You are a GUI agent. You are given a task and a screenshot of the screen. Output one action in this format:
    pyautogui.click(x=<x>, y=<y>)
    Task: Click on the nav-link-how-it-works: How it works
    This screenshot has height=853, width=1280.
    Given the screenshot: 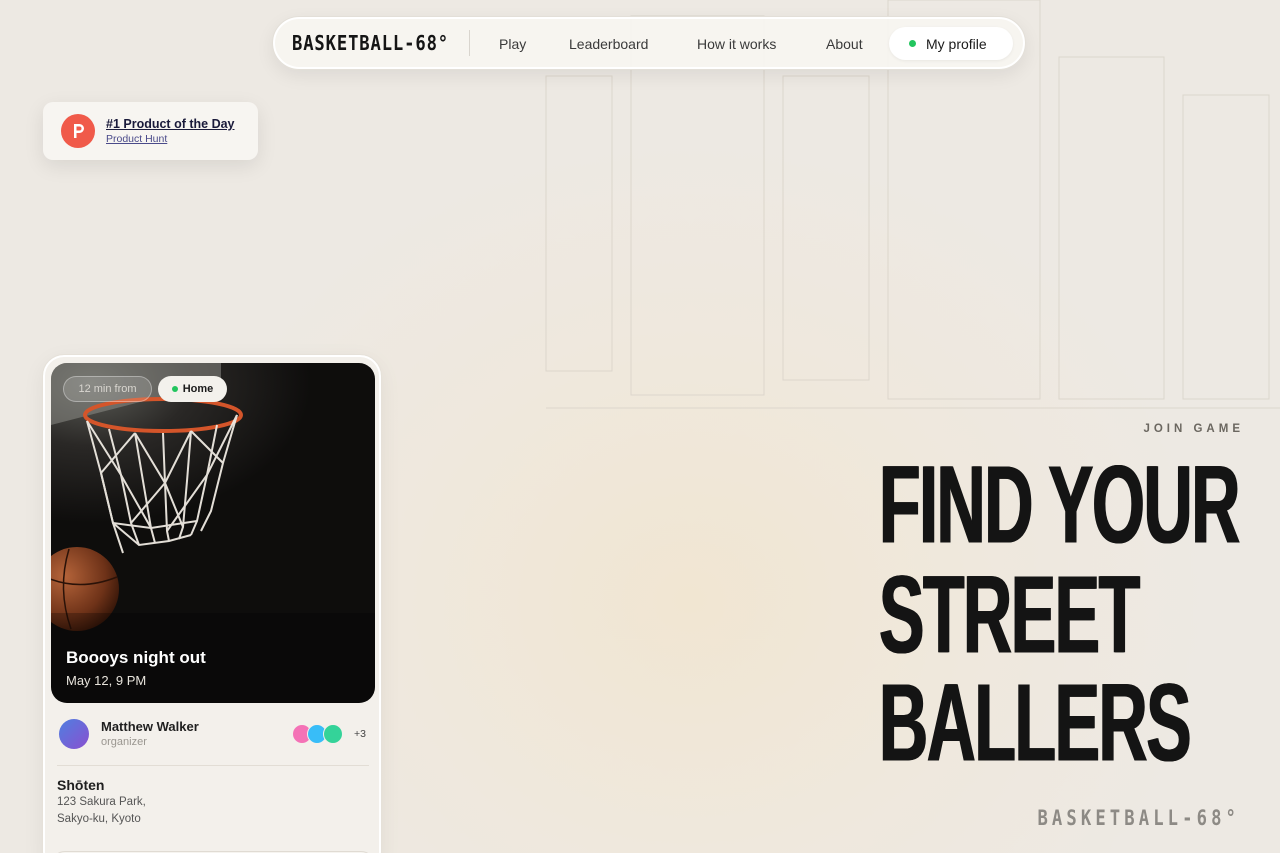 What is the action you would take?
    pyautogui.click(x=736, y=44)
    